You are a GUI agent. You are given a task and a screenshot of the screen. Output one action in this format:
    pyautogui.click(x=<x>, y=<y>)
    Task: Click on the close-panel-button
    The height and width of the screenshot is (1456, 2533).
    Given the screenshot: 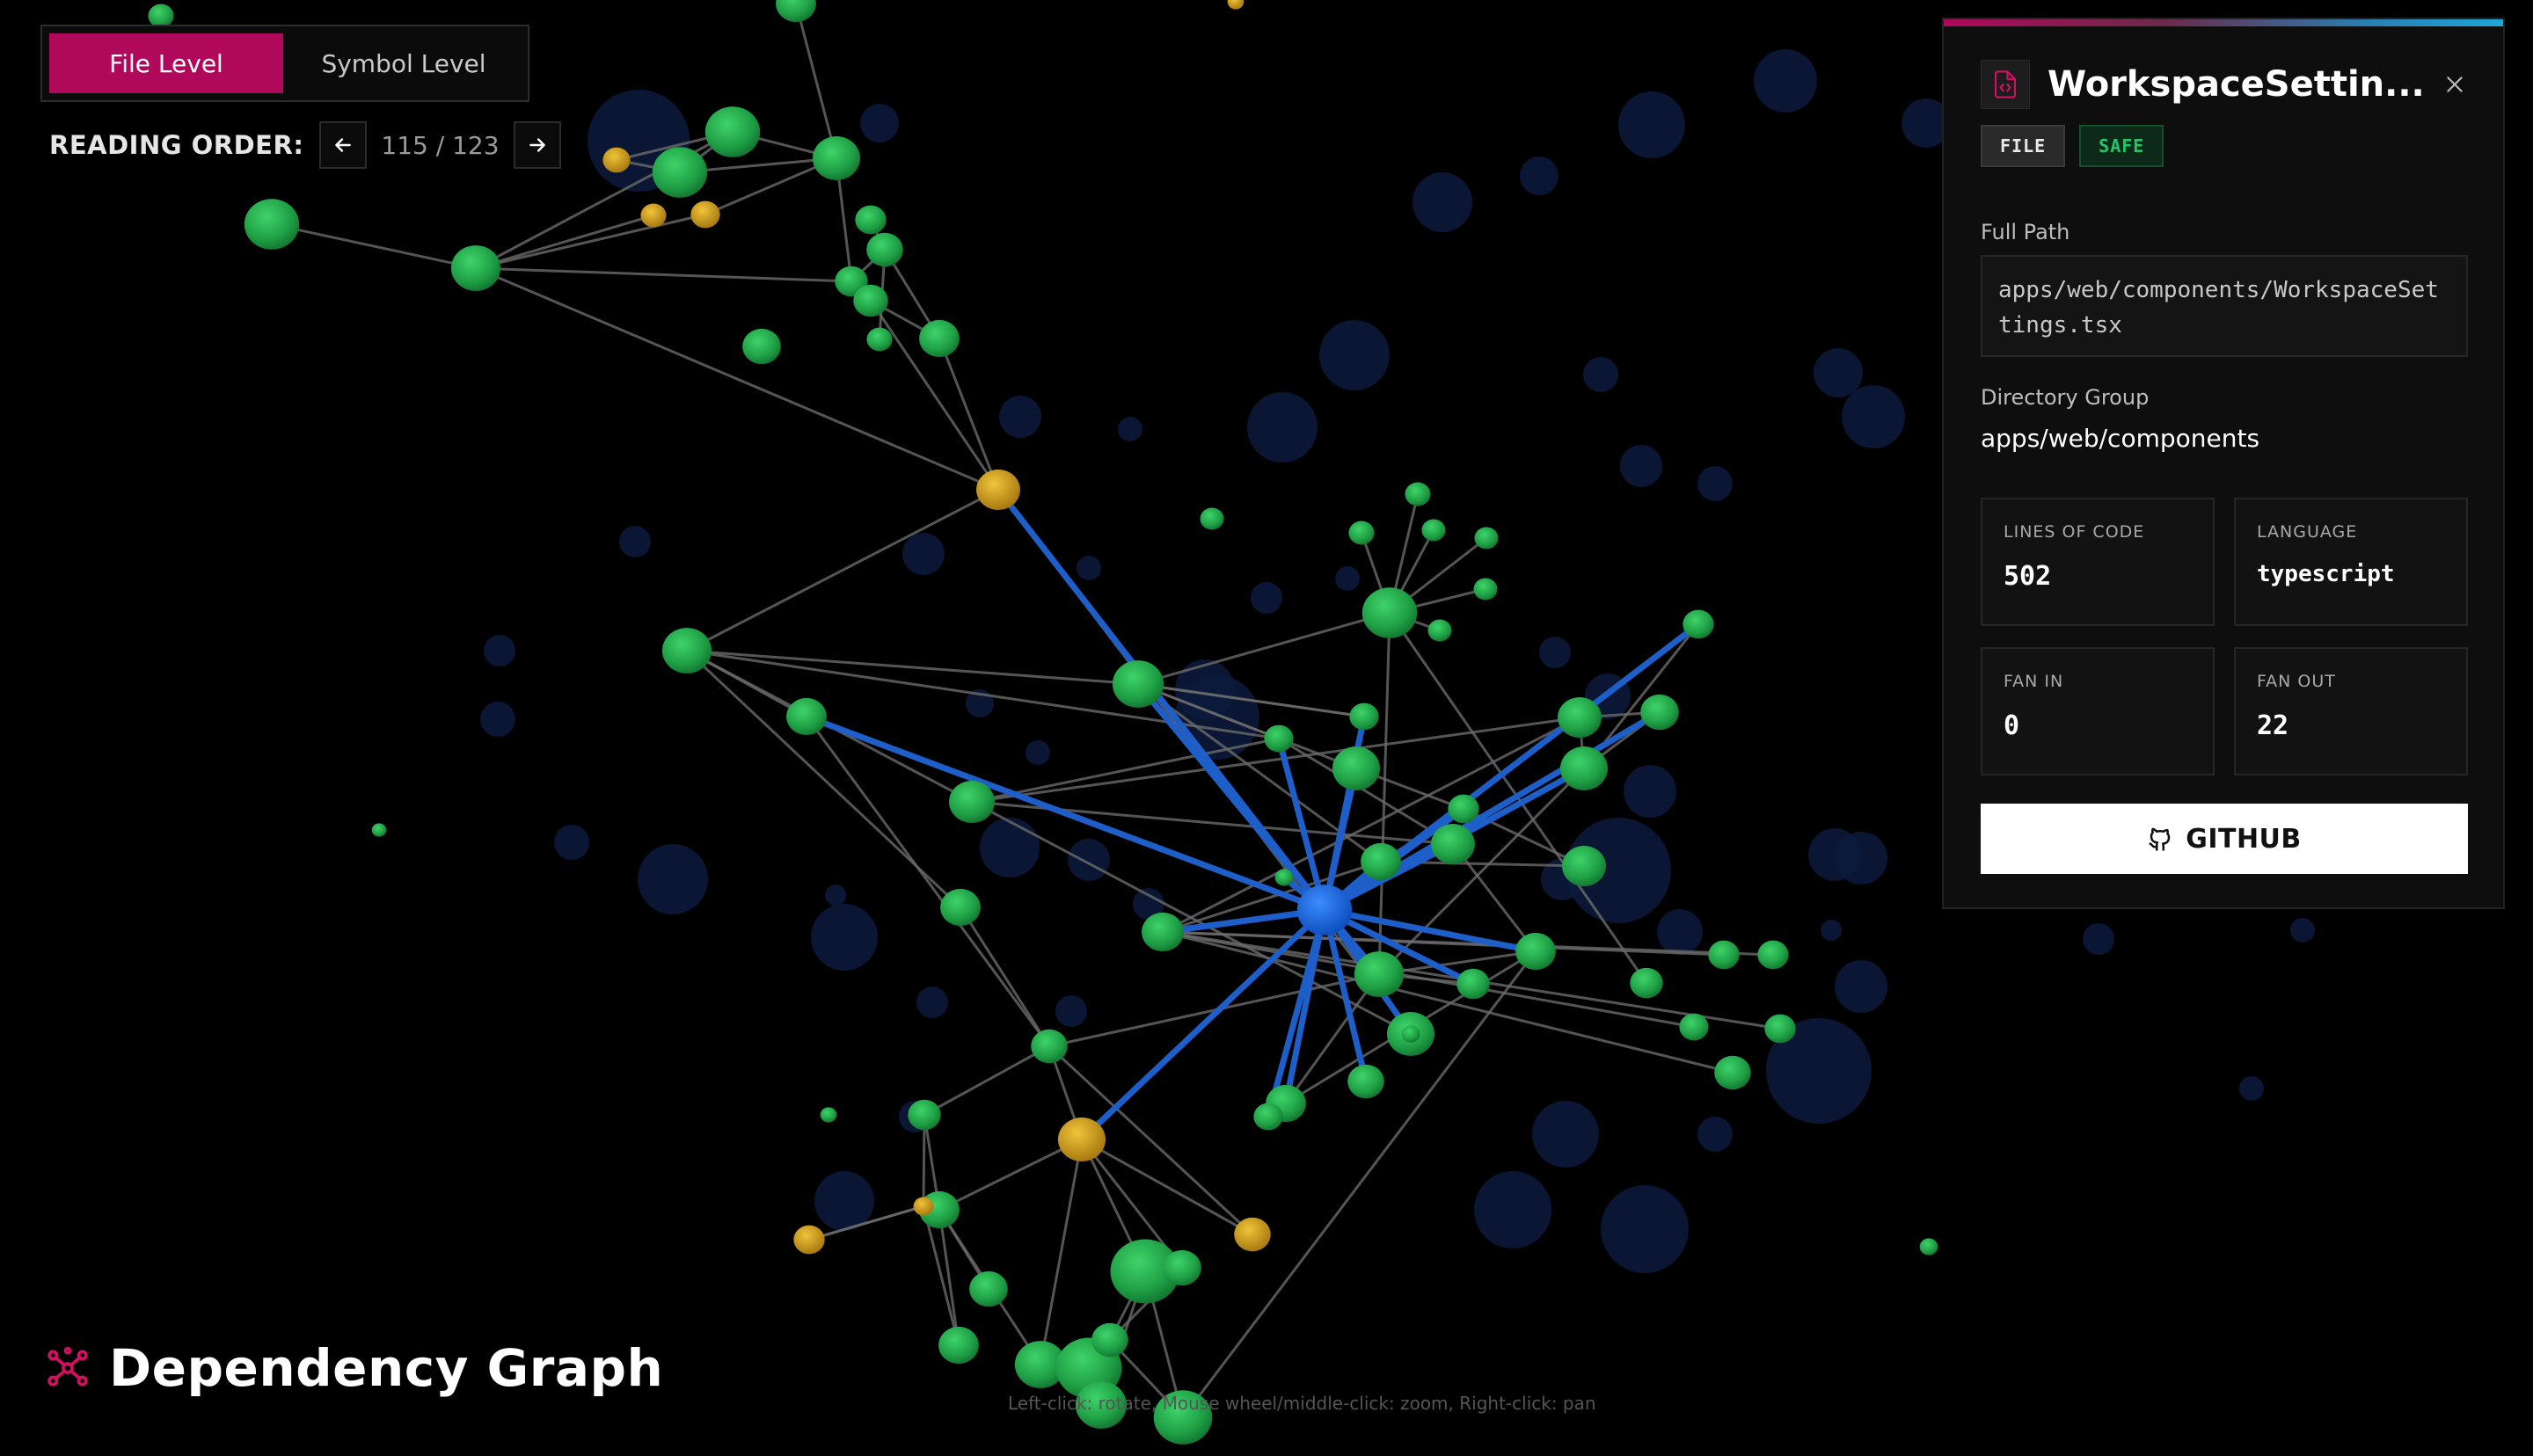 What is the action you would take?
    pyautogui.click(x=2455, y=84)
    